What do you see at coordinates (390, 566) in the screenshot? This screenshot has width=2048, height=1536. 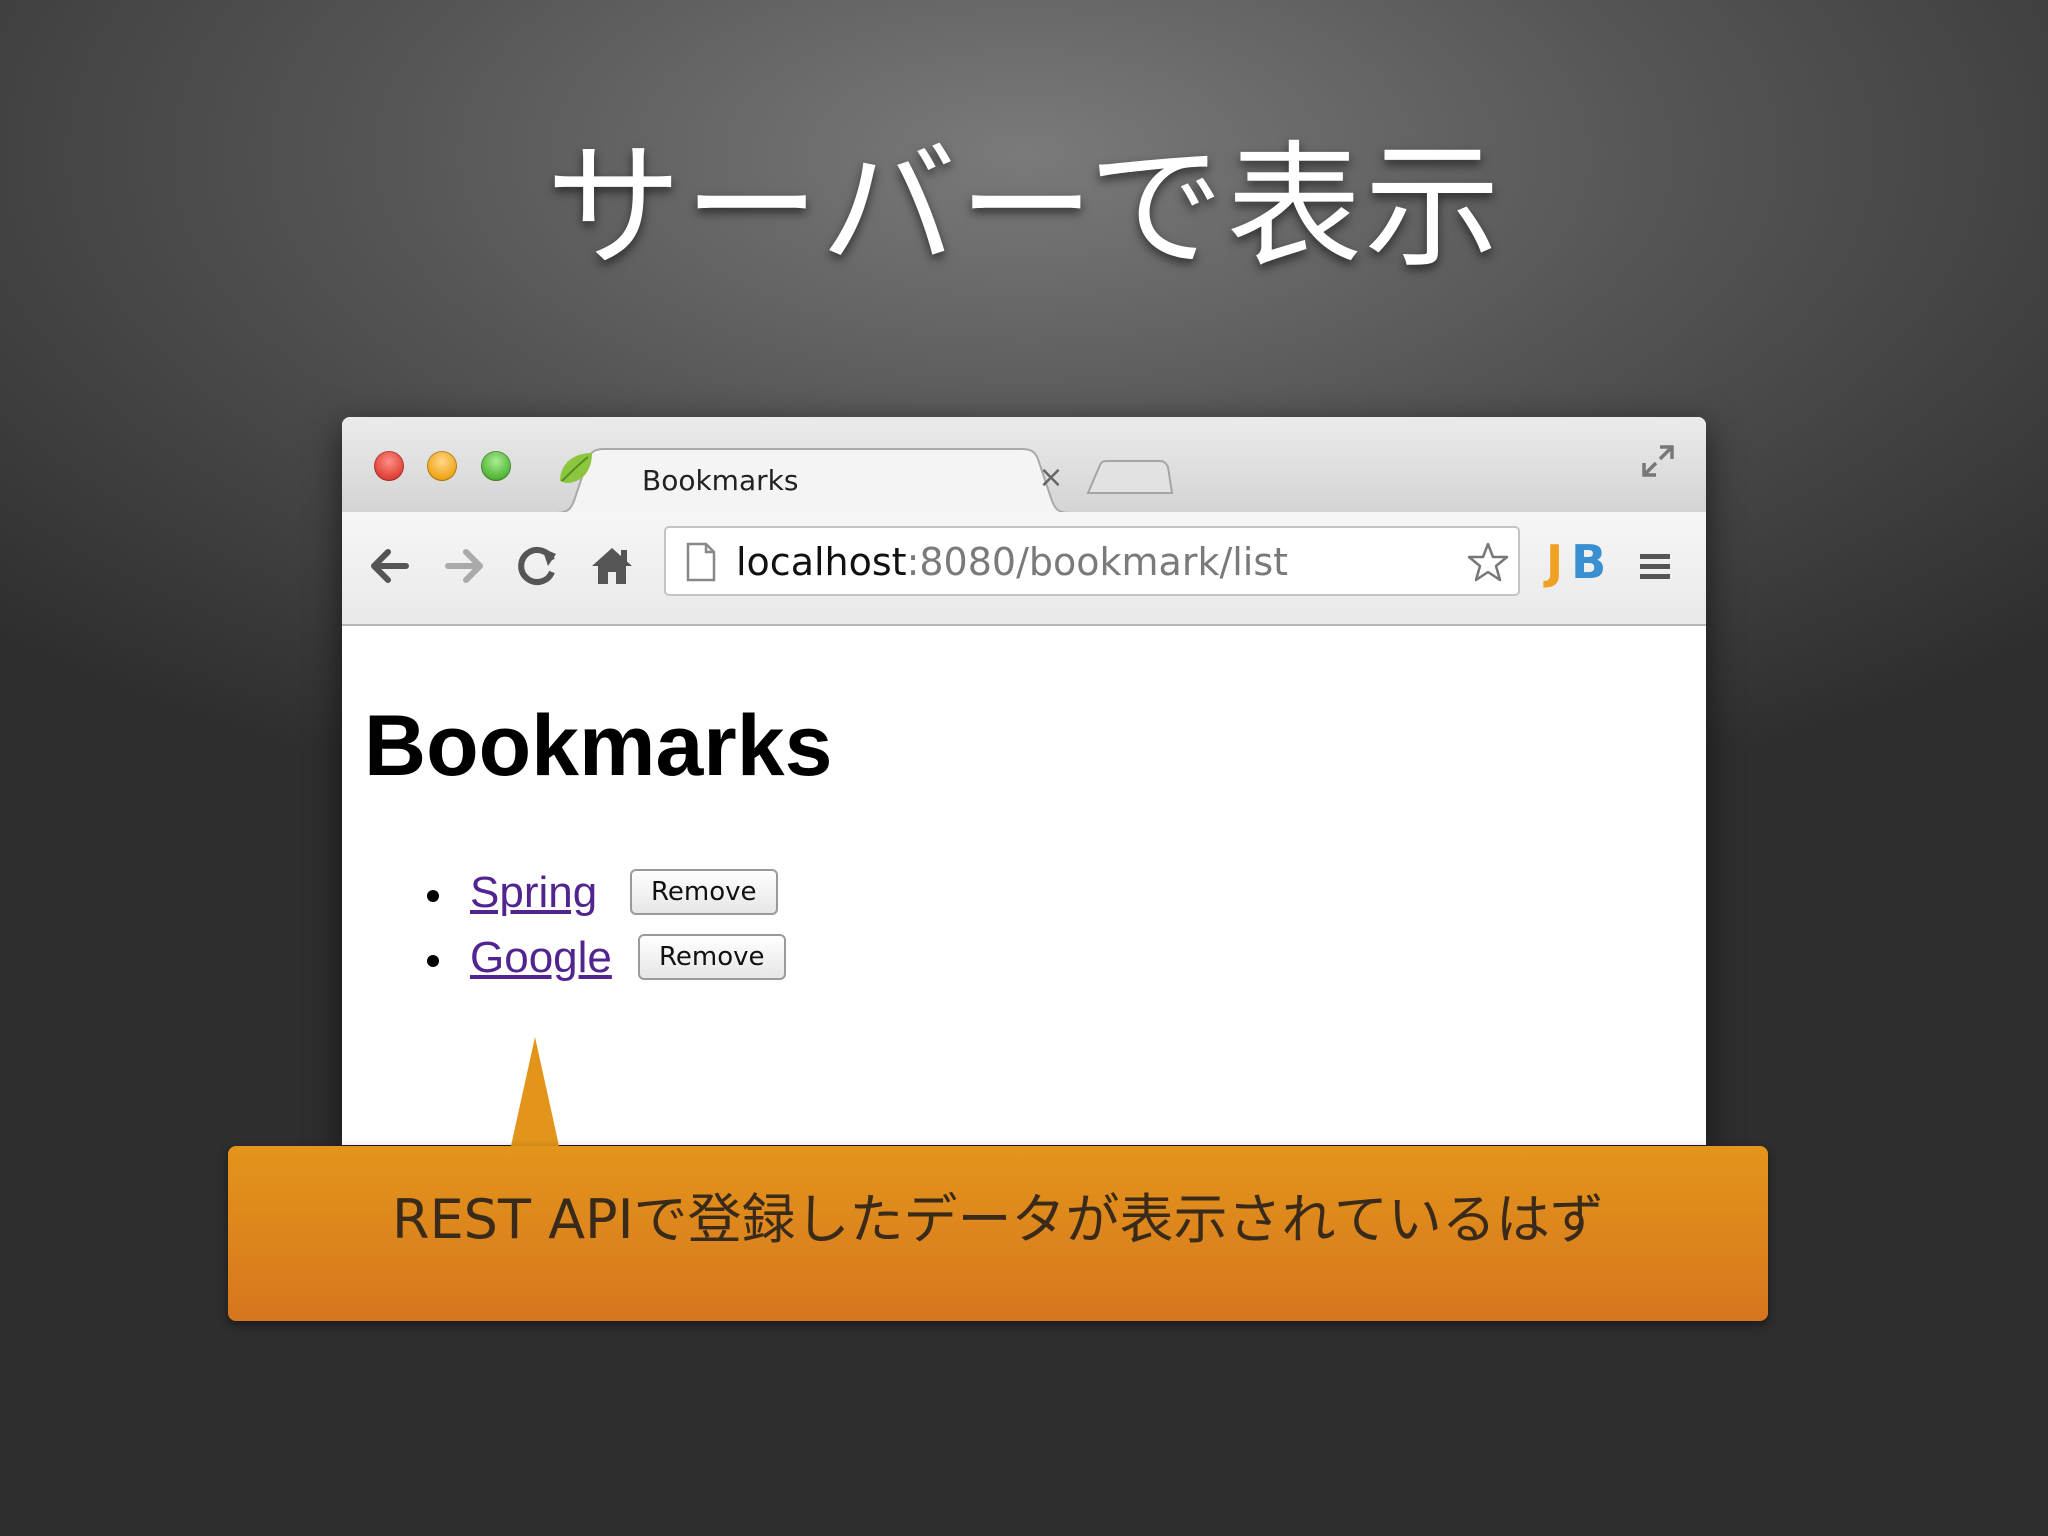 I see `back-icon` at bounding box center [390, 566].